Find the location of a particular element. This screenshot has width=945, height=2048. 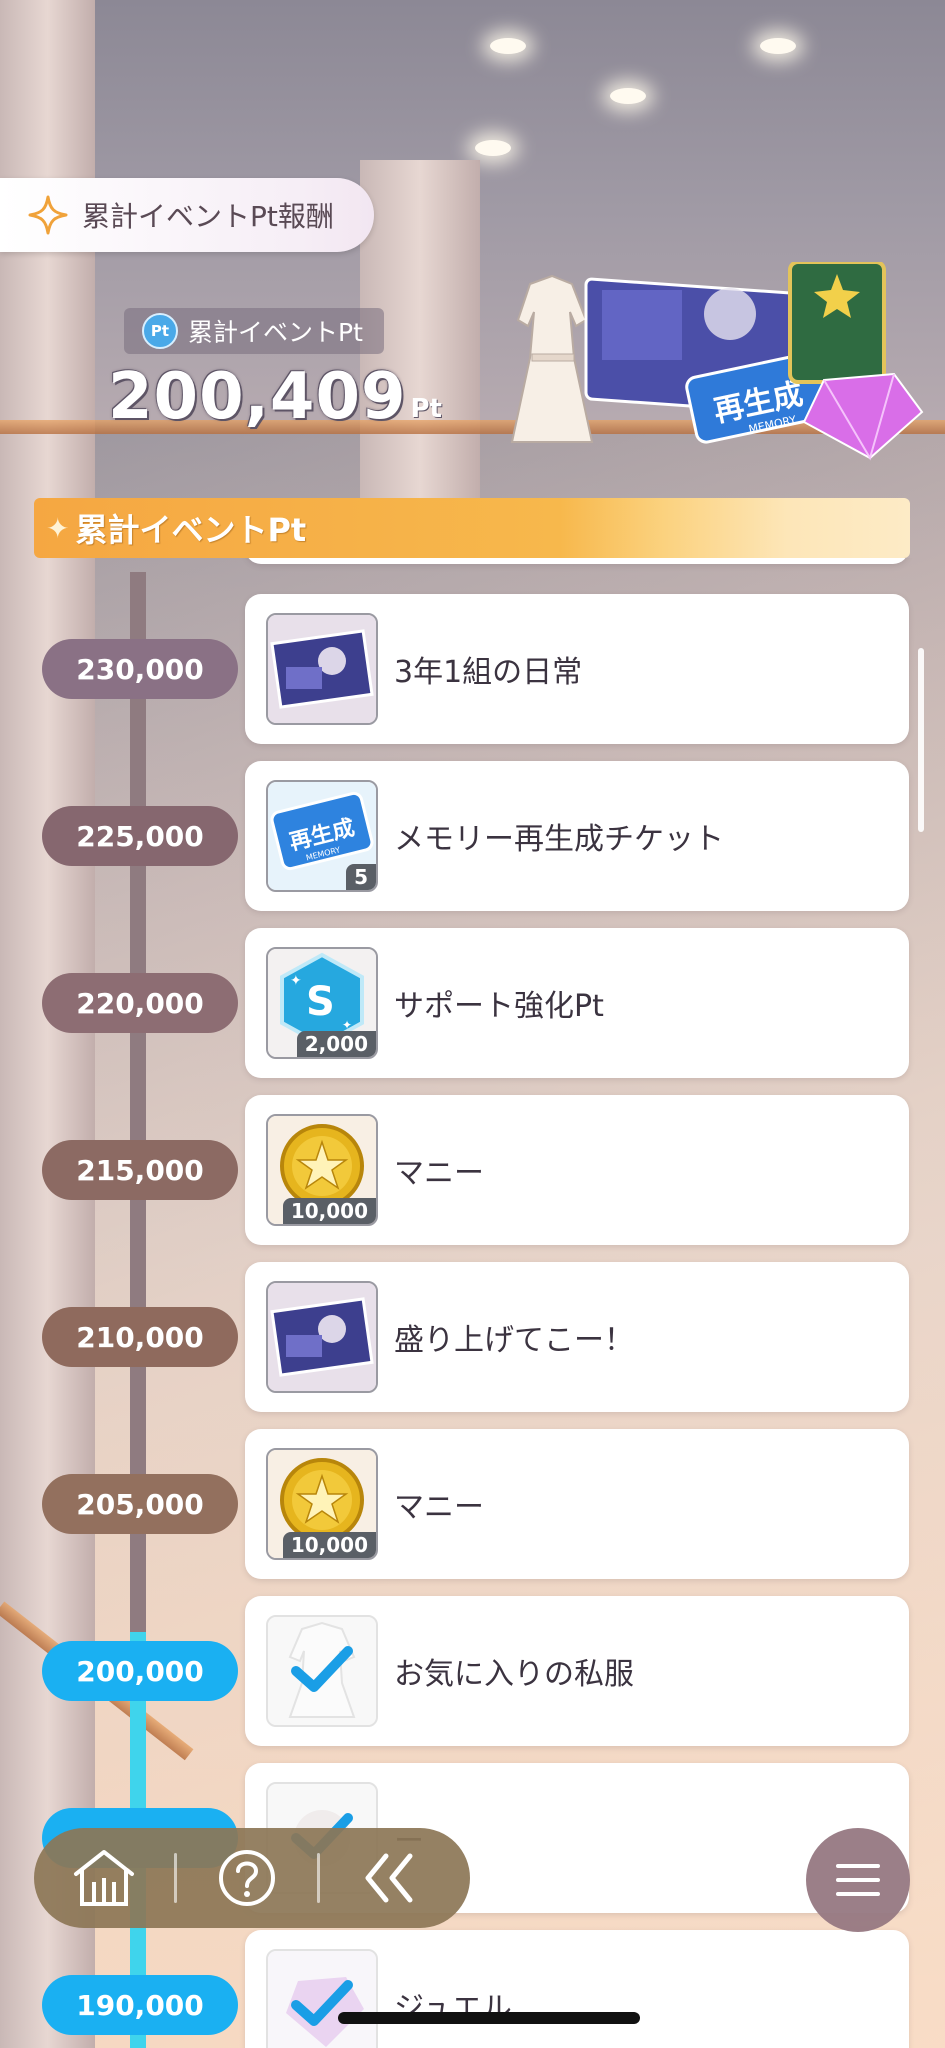

bottom-nav is located at coordinates (252, 1878).